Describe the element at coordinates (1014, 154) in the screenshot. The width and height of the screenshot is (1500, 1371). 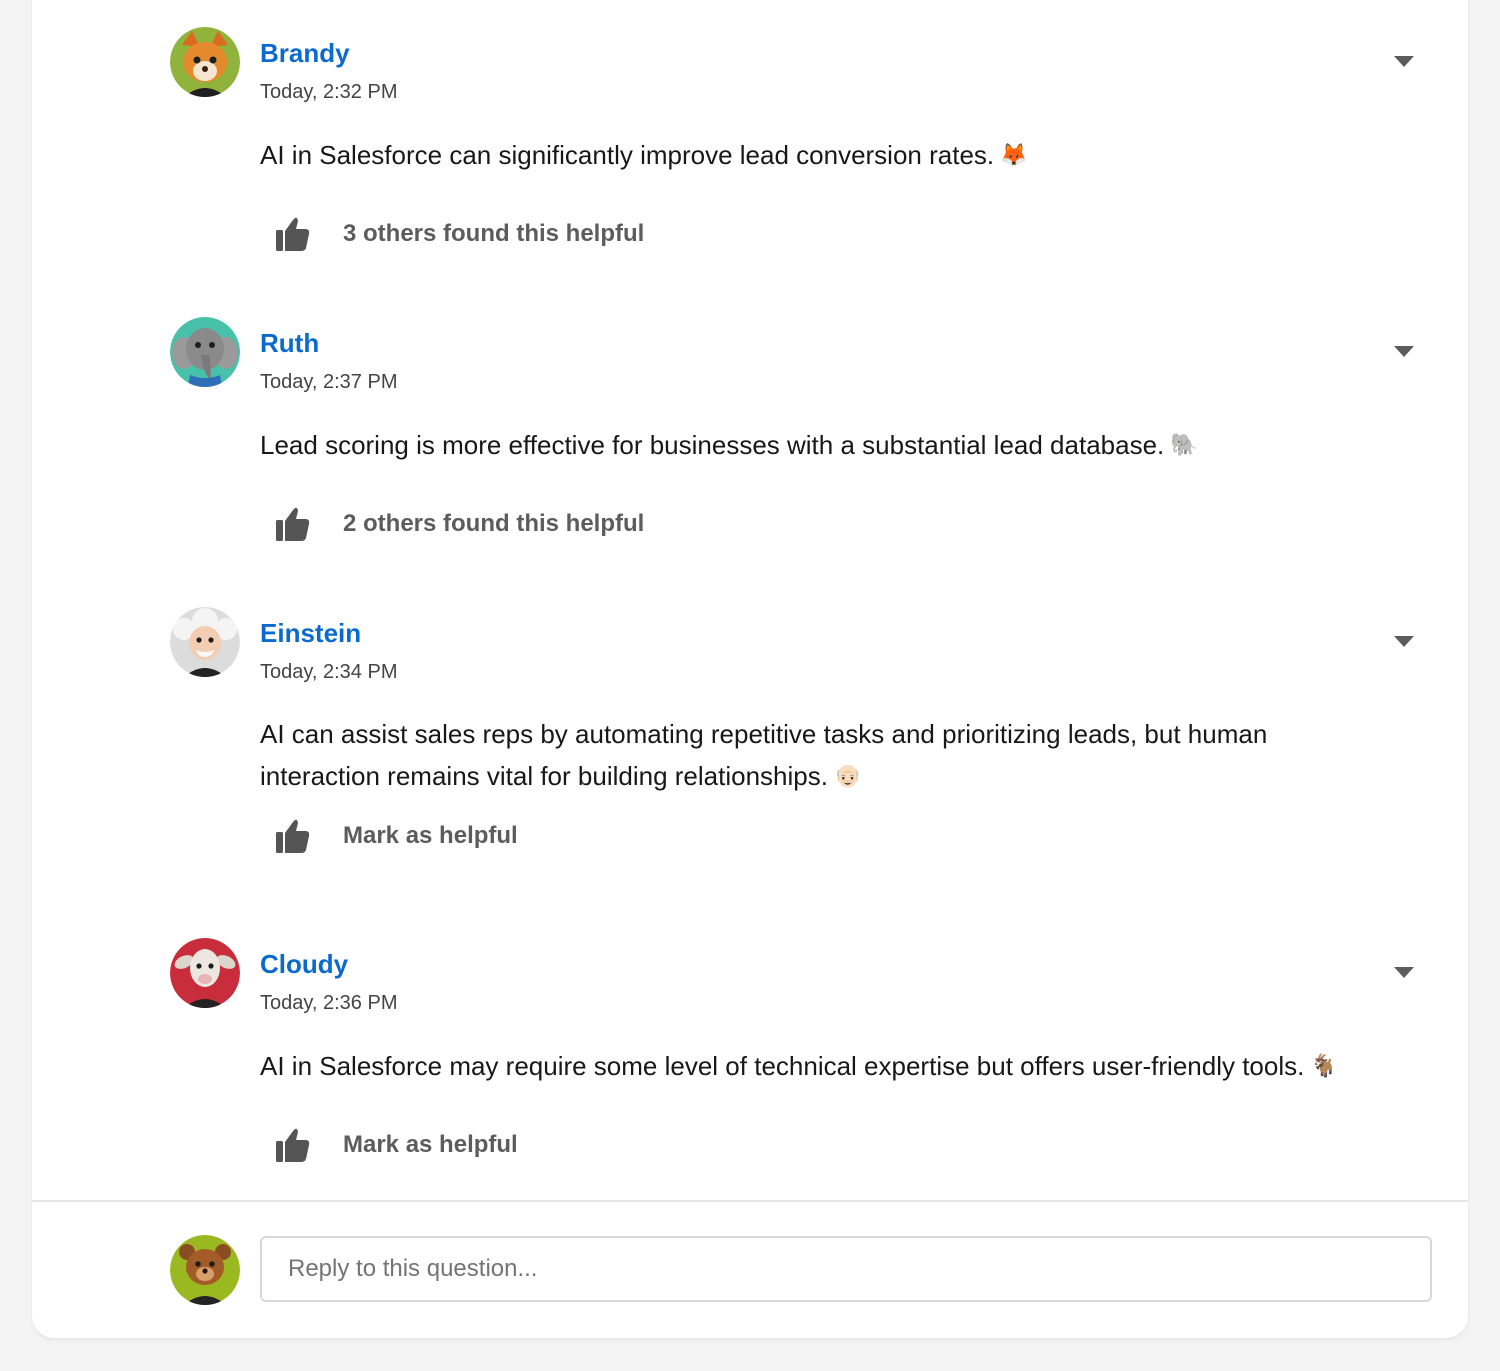
I see `fox-emoji-icon: 🦊` at that location.